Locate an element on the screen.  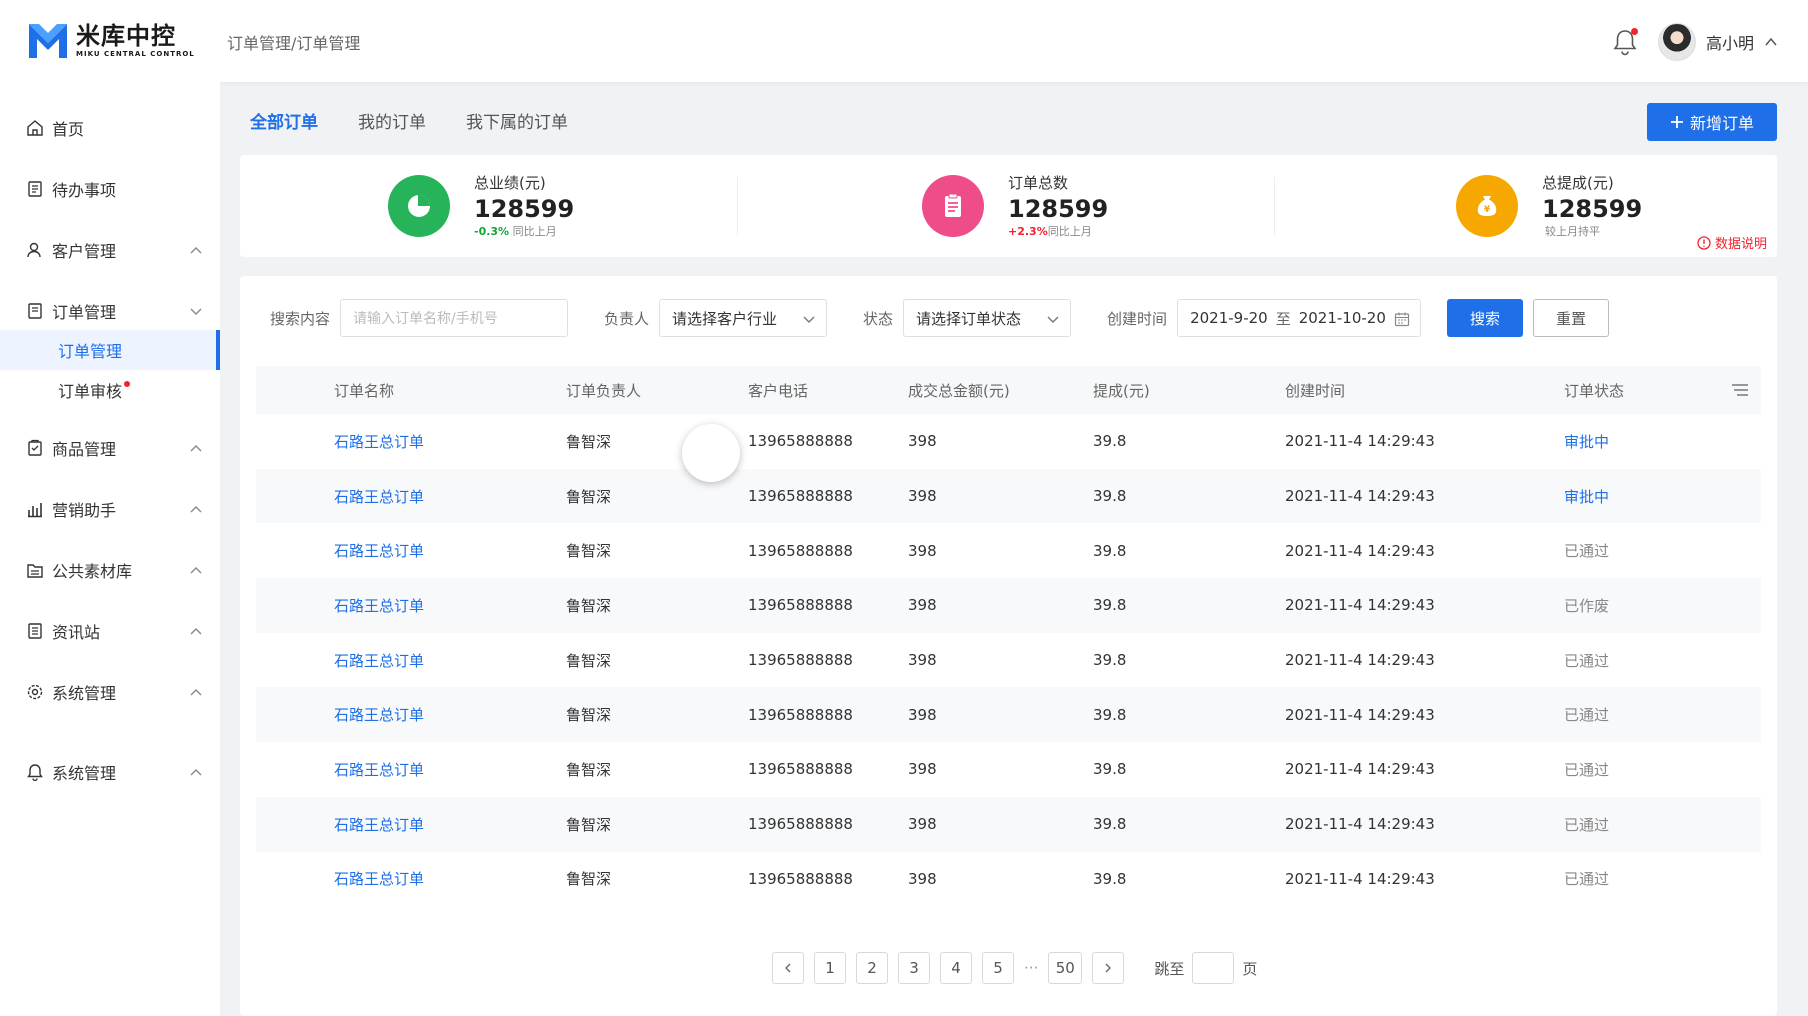
owner-select: 请选择客户行业 is located at coordinates (743, 318).